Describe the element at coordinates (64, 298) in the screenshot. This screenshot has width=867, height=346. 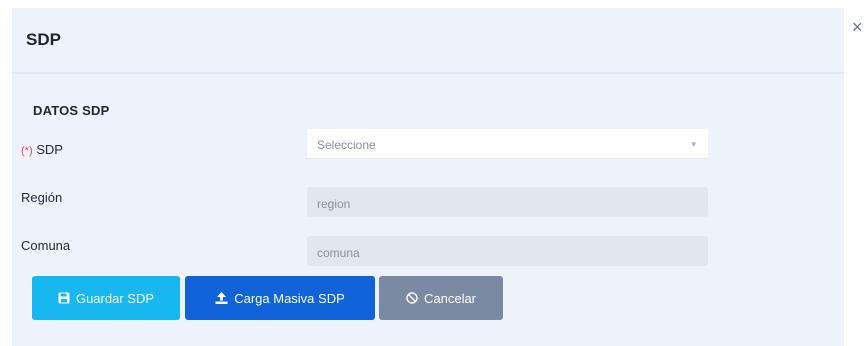
I see `save-icon` at that location.